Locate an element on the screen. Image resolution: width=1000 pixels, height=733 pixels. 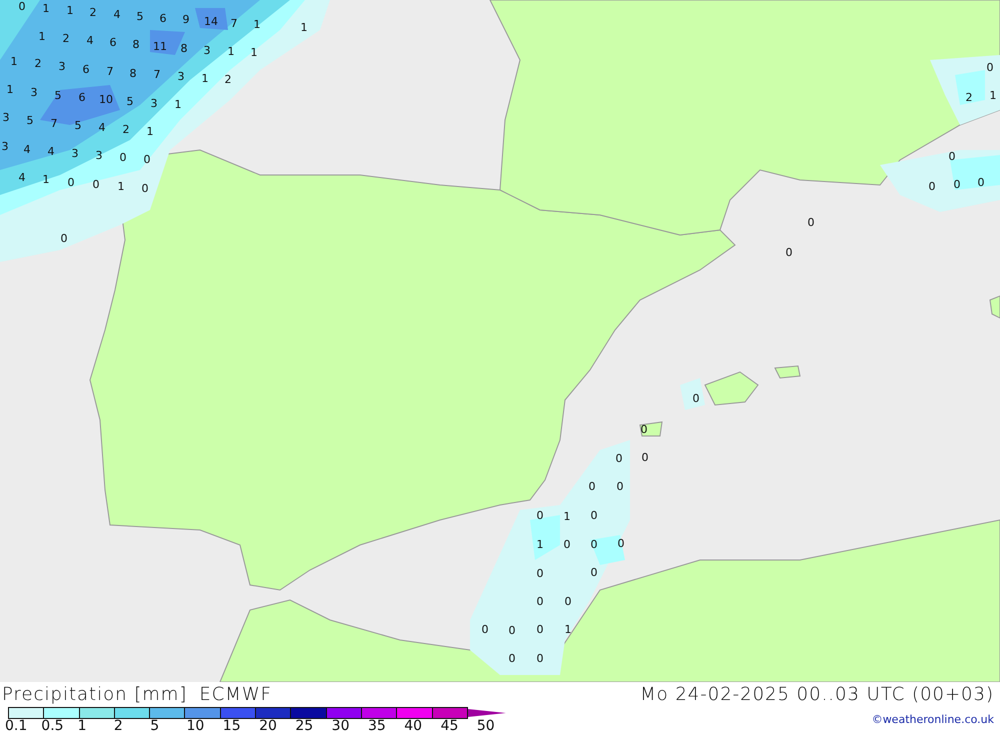
legend-tick-label: 45 is located at coordinates (450, 726).